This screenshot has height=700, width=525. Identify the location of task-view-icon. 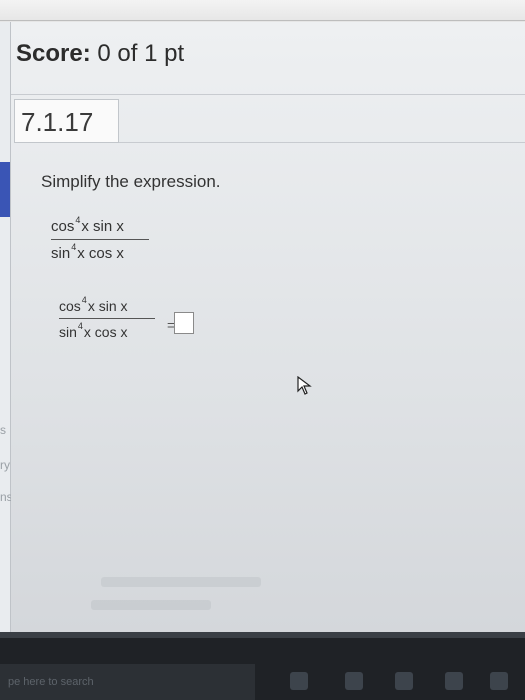
(299, 681).